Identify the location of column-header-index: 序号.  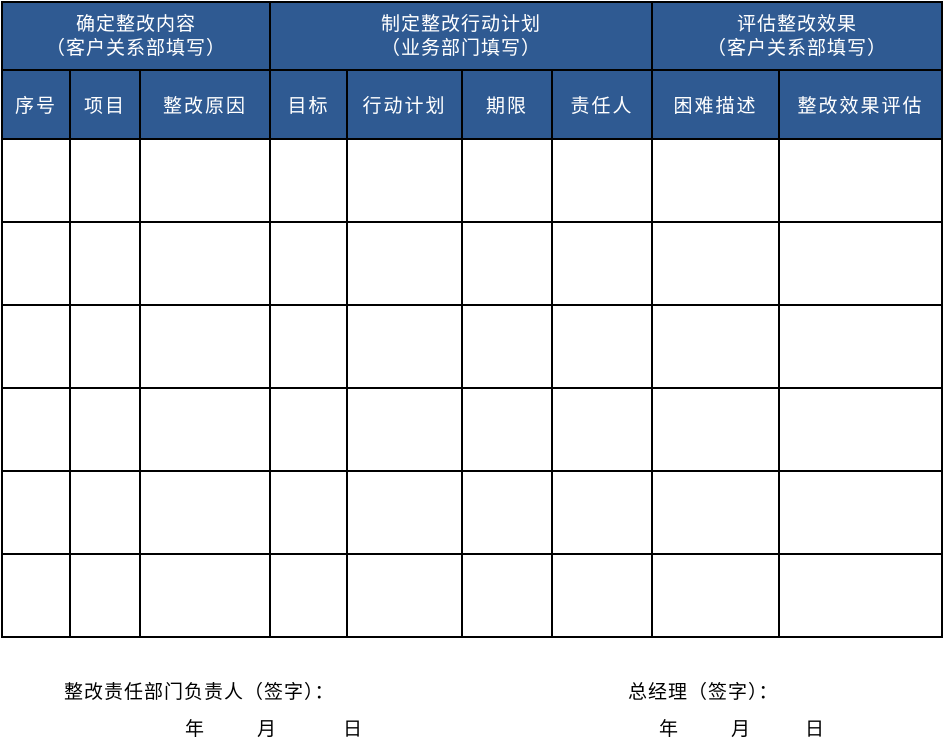
(36, 104).